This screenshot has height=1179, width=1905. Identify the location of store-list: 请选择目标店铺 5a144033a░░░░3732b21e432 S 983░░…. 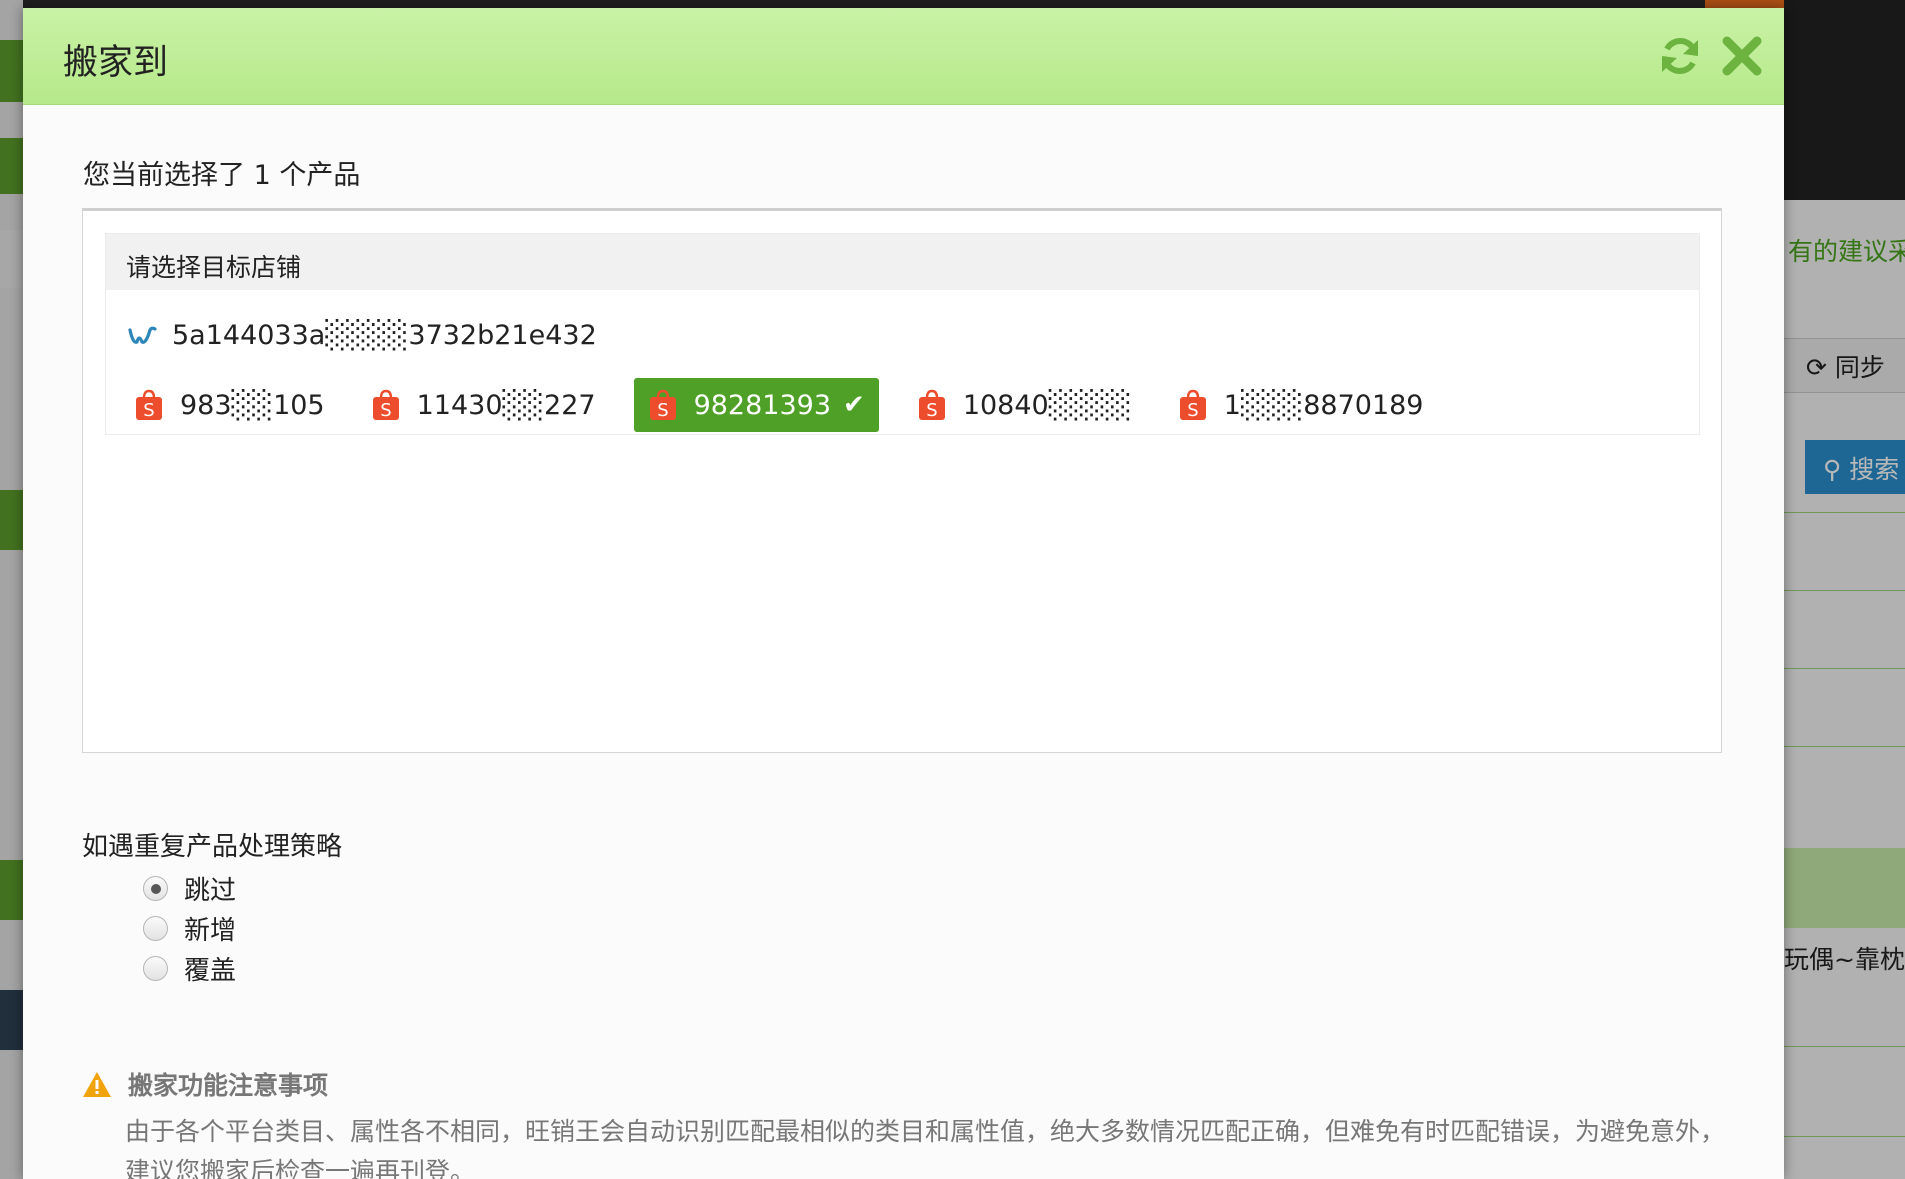
(902, 334).